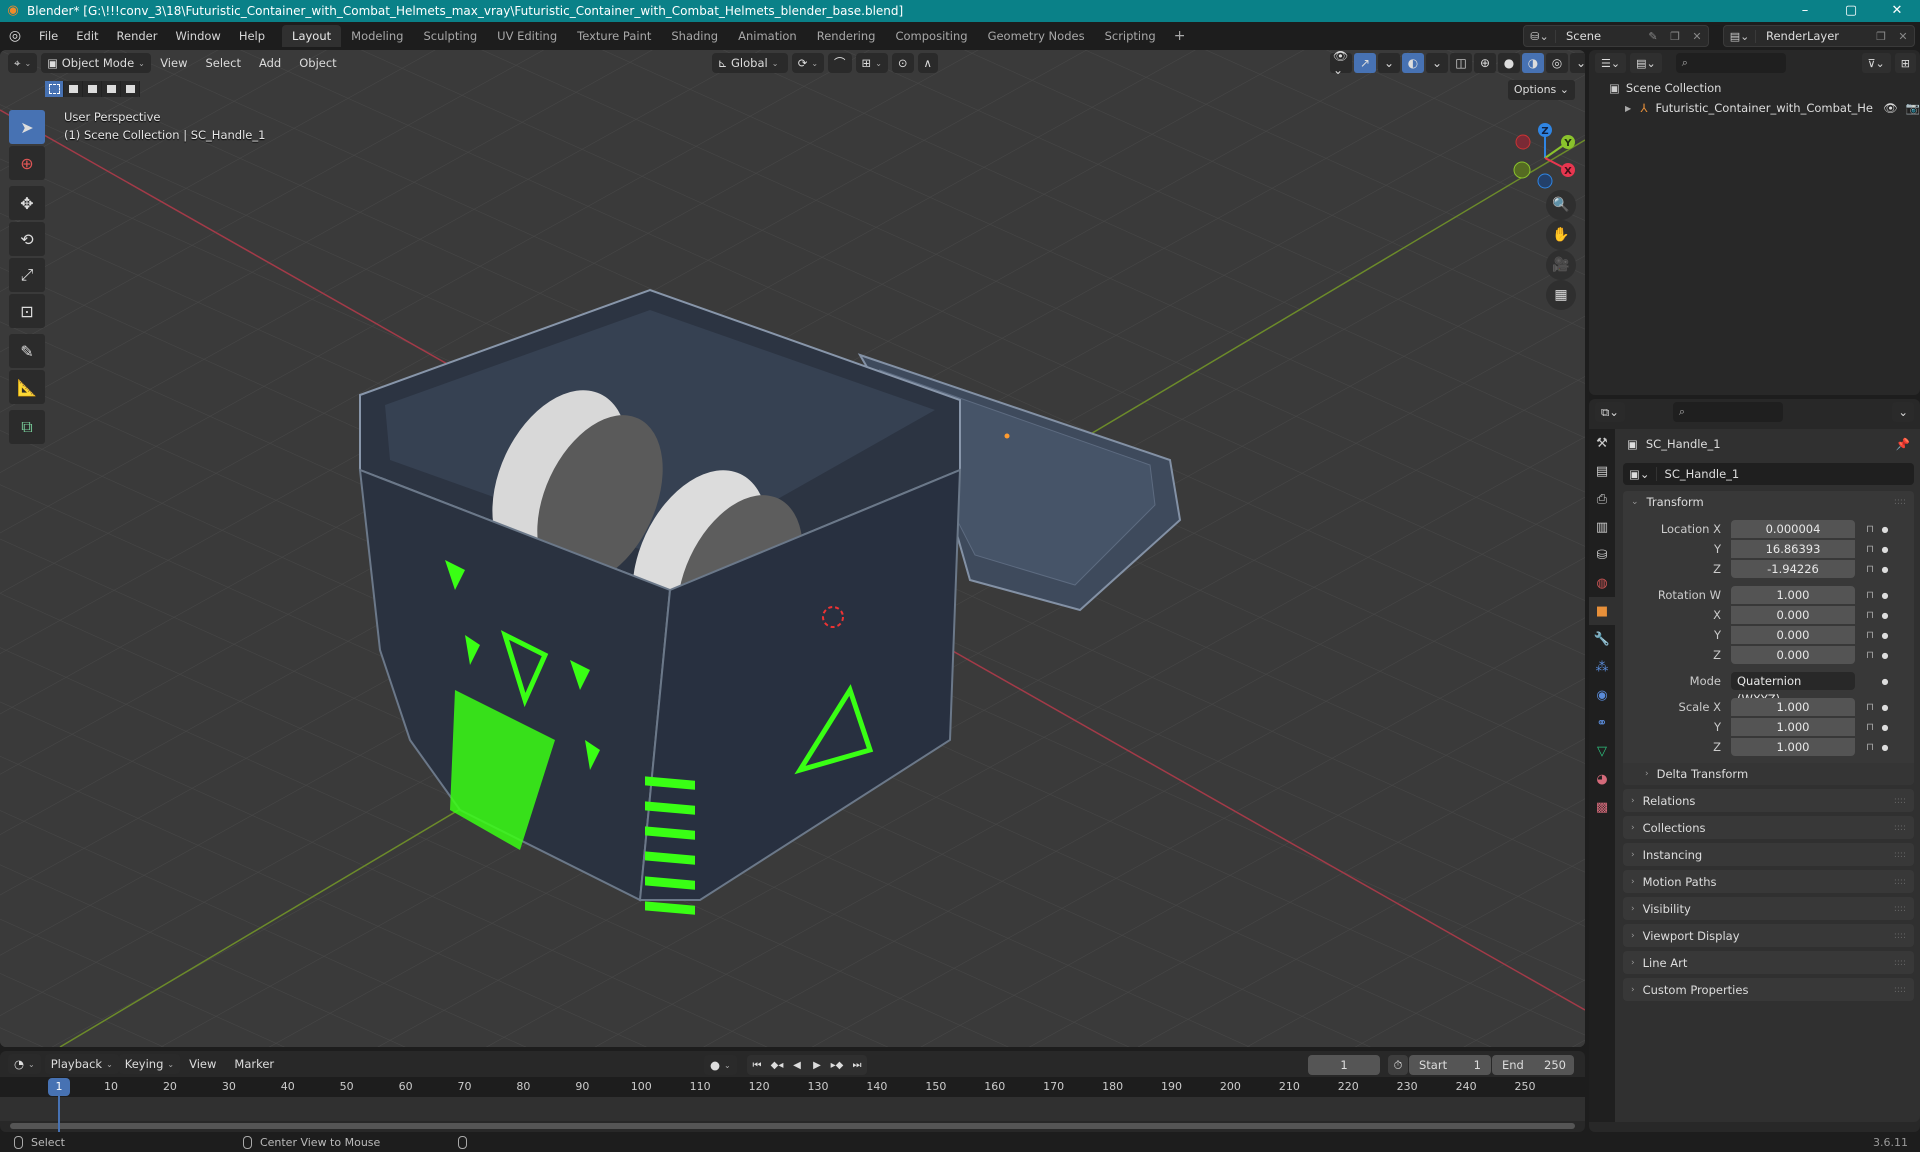 Image resolution: width=1920 pixels, height=1152 pixels. I want to click on rotation-mode-dropdown: Quaternion (WXYZ)⌄, so click(1793, 689).